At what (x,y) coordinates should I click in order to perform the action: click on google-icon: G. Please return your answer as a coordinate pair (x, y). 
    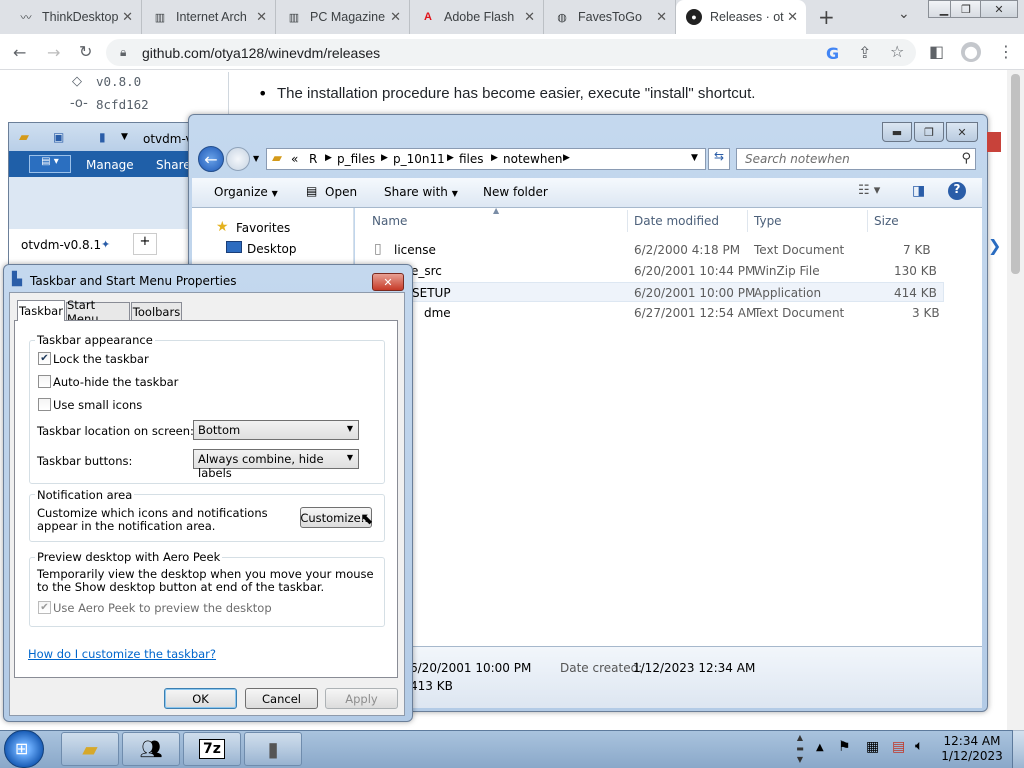
    Looking at the image, I should click on (832, 53).